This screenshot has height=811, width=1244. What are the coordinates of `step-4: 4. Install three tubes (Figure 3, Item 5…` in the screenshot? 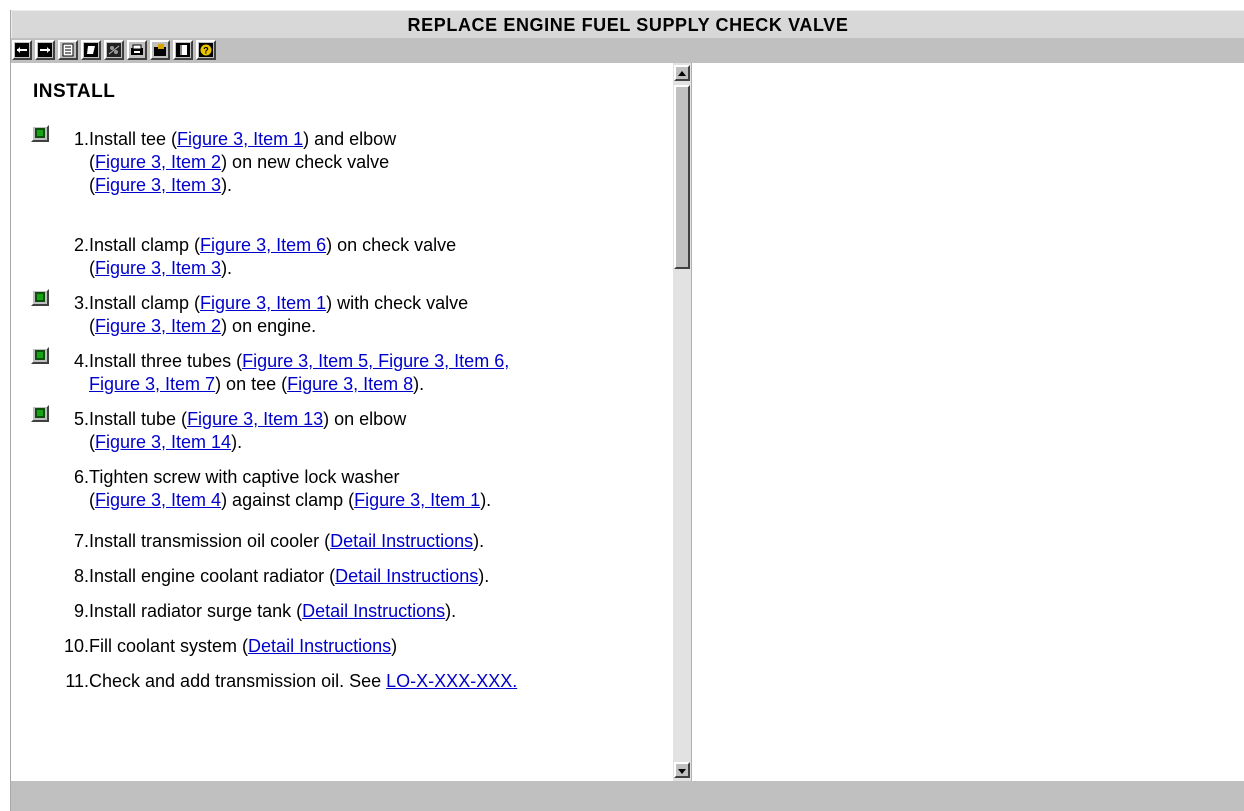 It's located at (260, 371).